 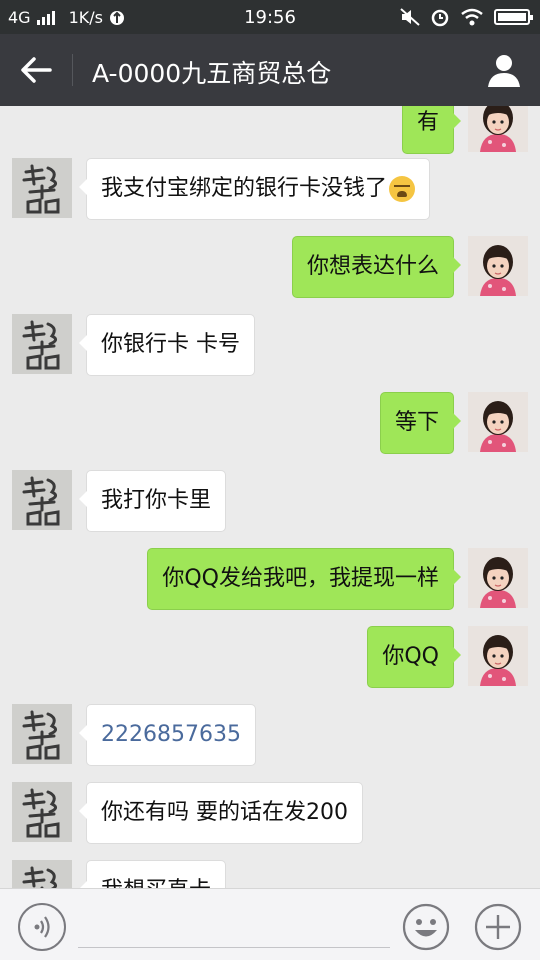 I want to click on message-text: 有, so click(x=427, y=122).